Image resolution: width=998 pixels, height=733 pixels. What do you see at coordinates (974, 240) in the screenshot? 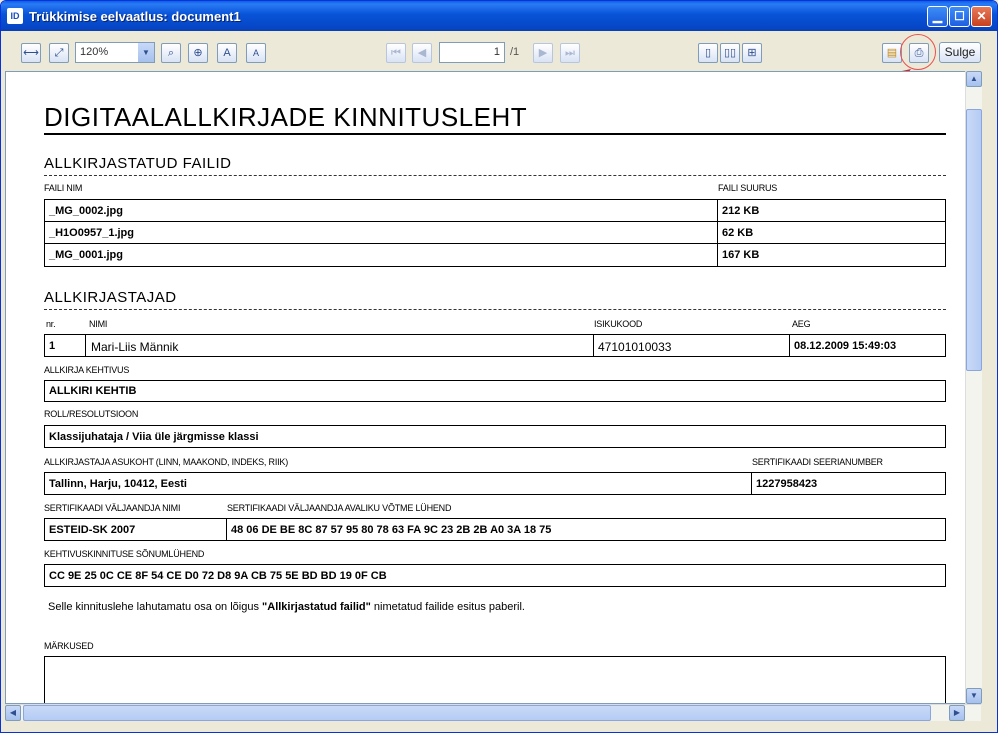
I see `vertical-scroll-thumb` at bounding box center [974, 240].